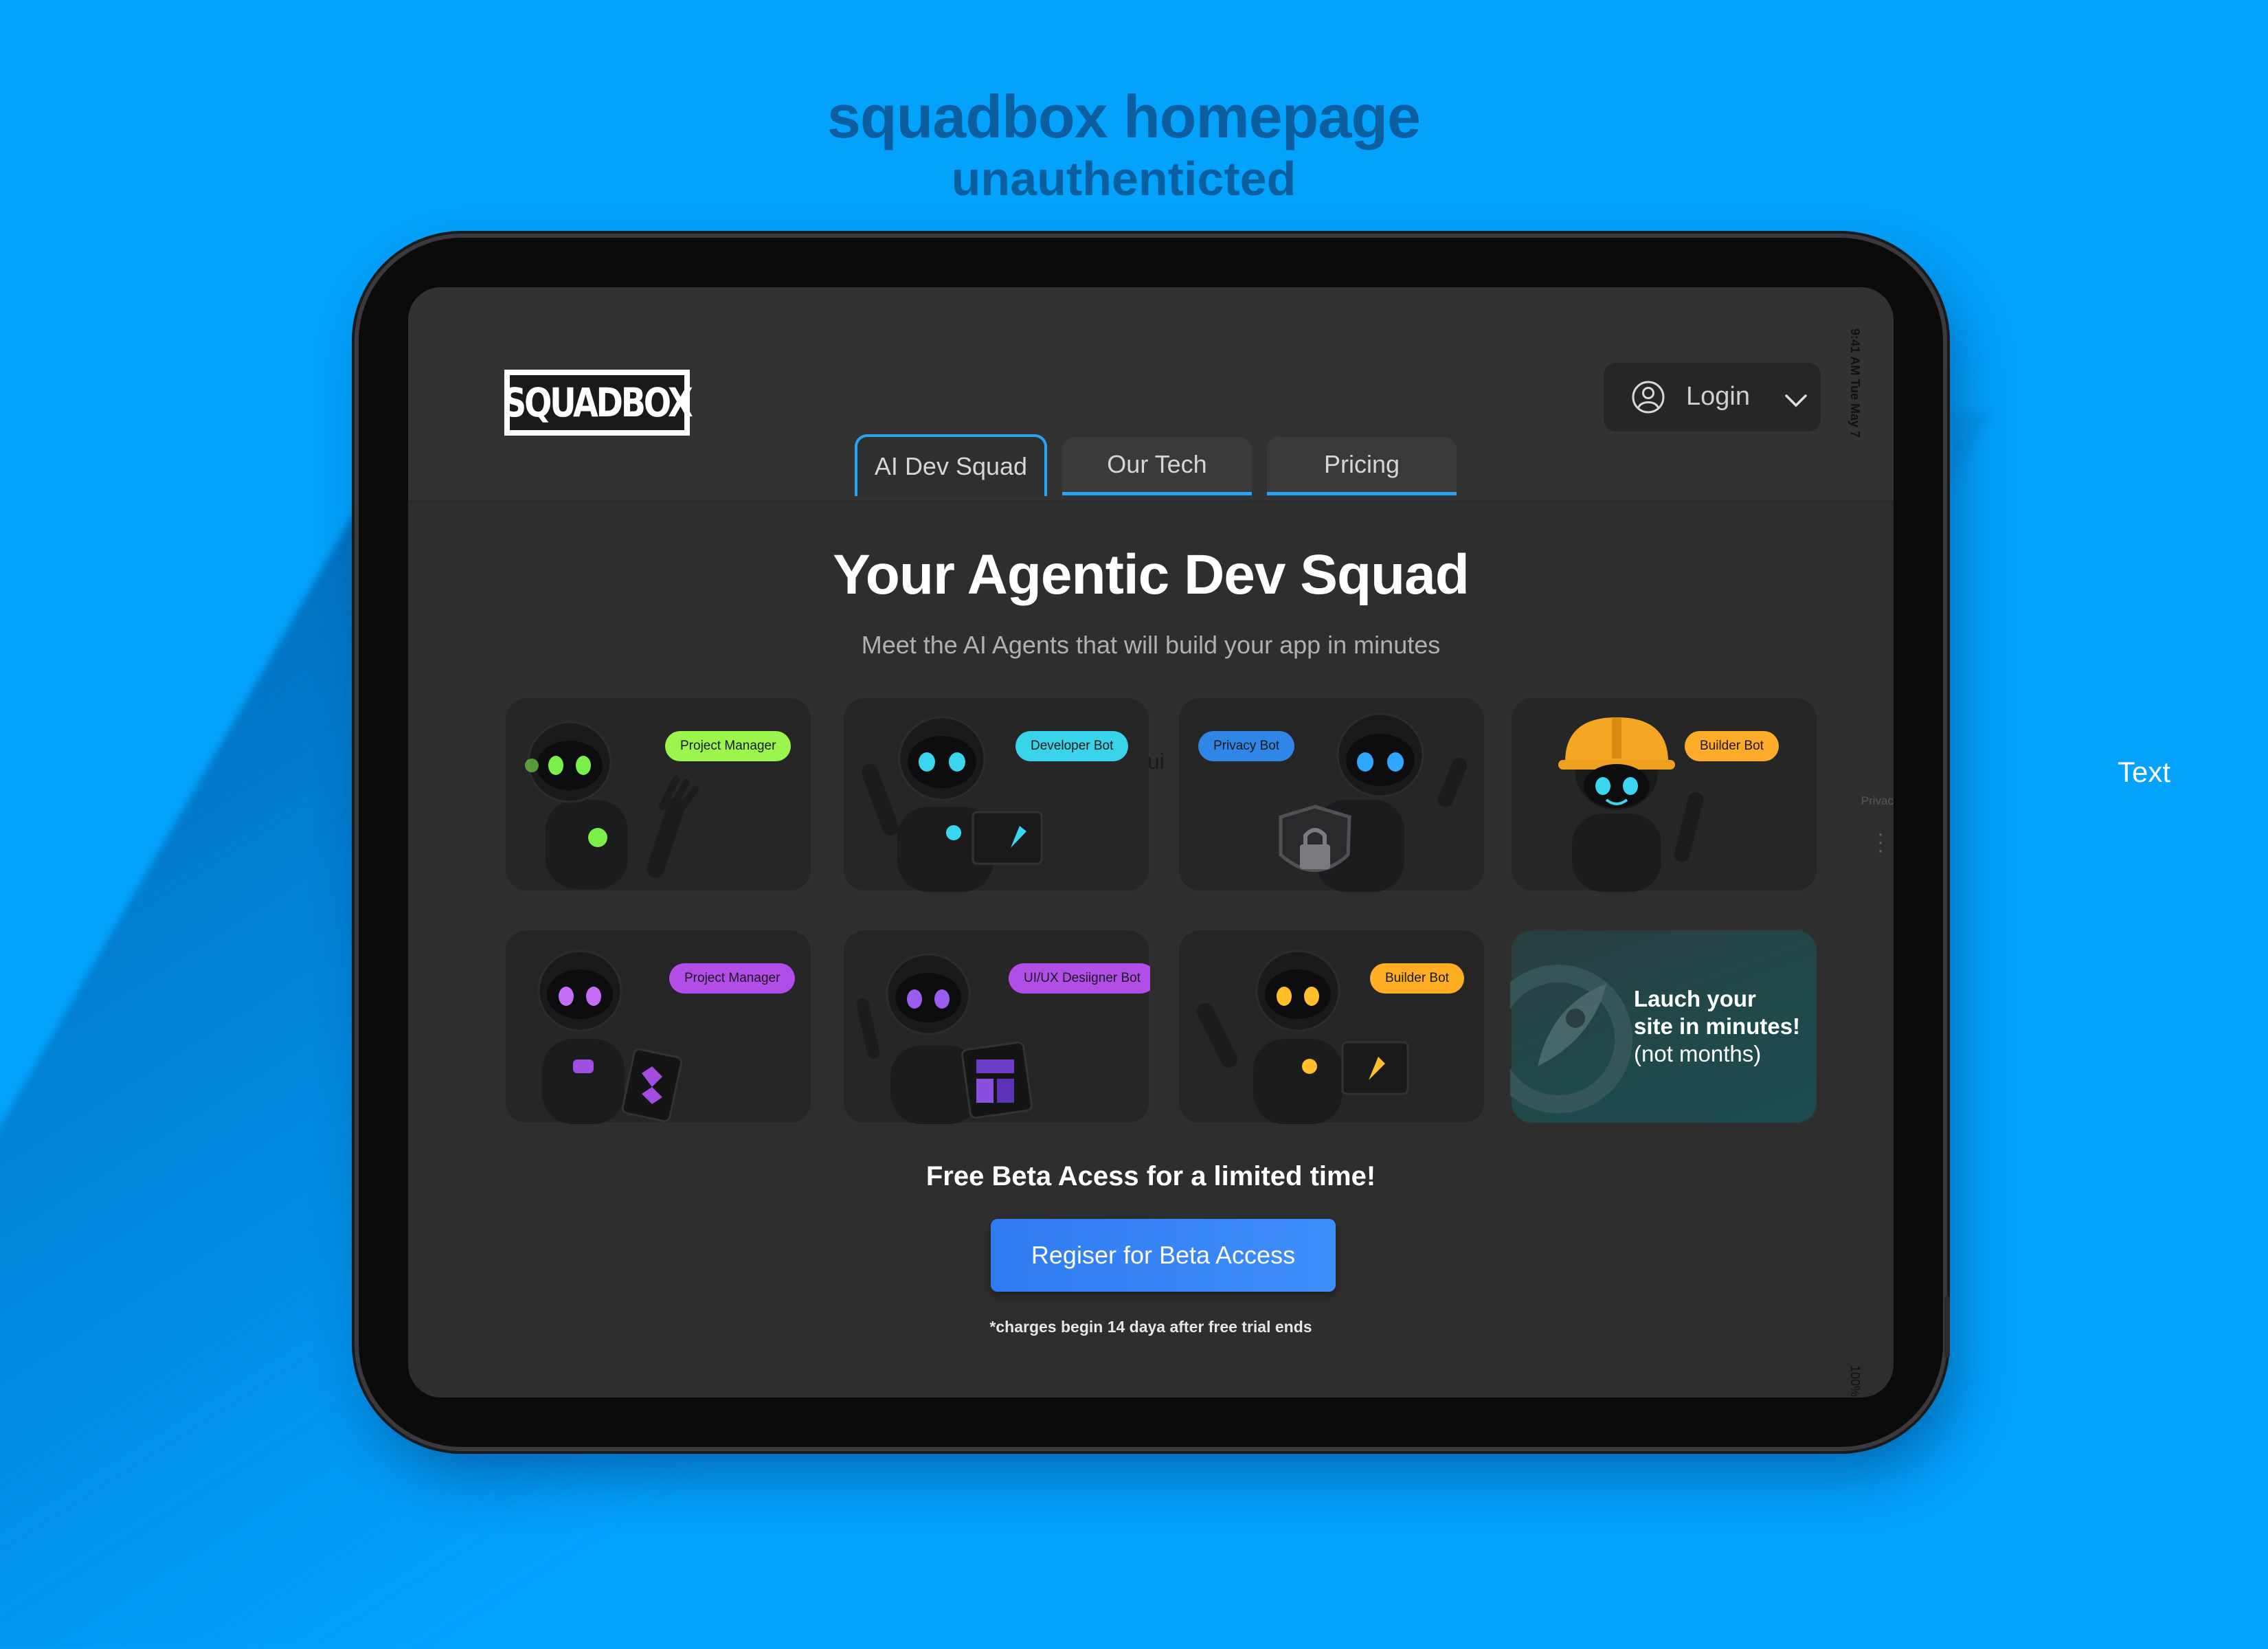 This screenshot has width=2268, height=1649. What do you see at coordinates (1163, 1255) in the screenshot?
I see `register-beta-button: Regiser for Beta Access` at bounding box center [1163, 1255].